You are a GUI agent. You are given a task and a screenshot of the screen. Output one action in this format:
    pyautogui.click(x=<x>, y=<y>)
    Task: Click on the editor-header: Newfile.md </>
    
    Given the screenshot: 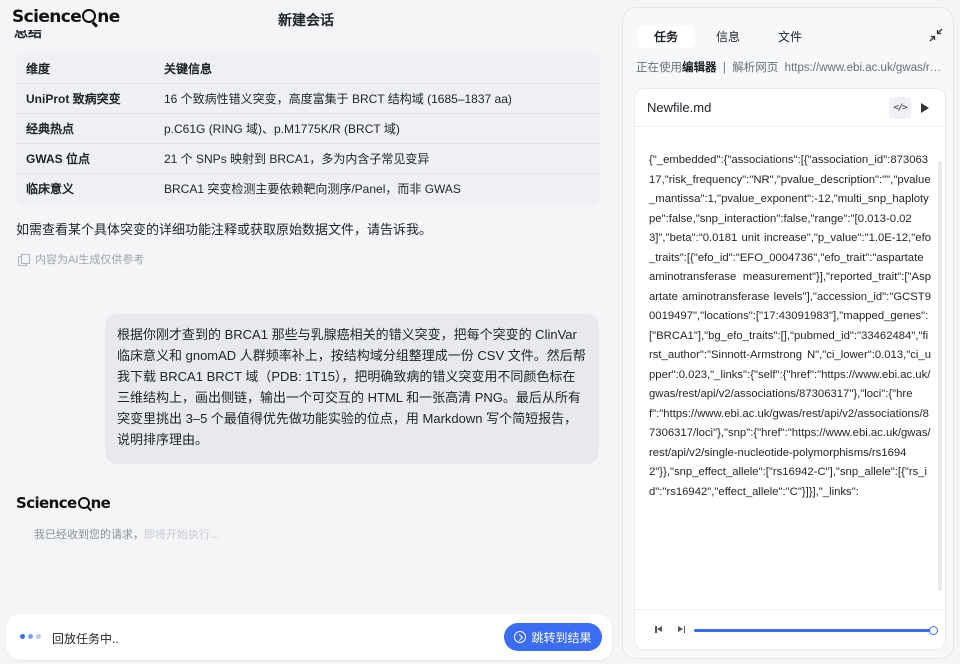 What is the action you would take?
    pyautogui.click(x=790, y=108)
    